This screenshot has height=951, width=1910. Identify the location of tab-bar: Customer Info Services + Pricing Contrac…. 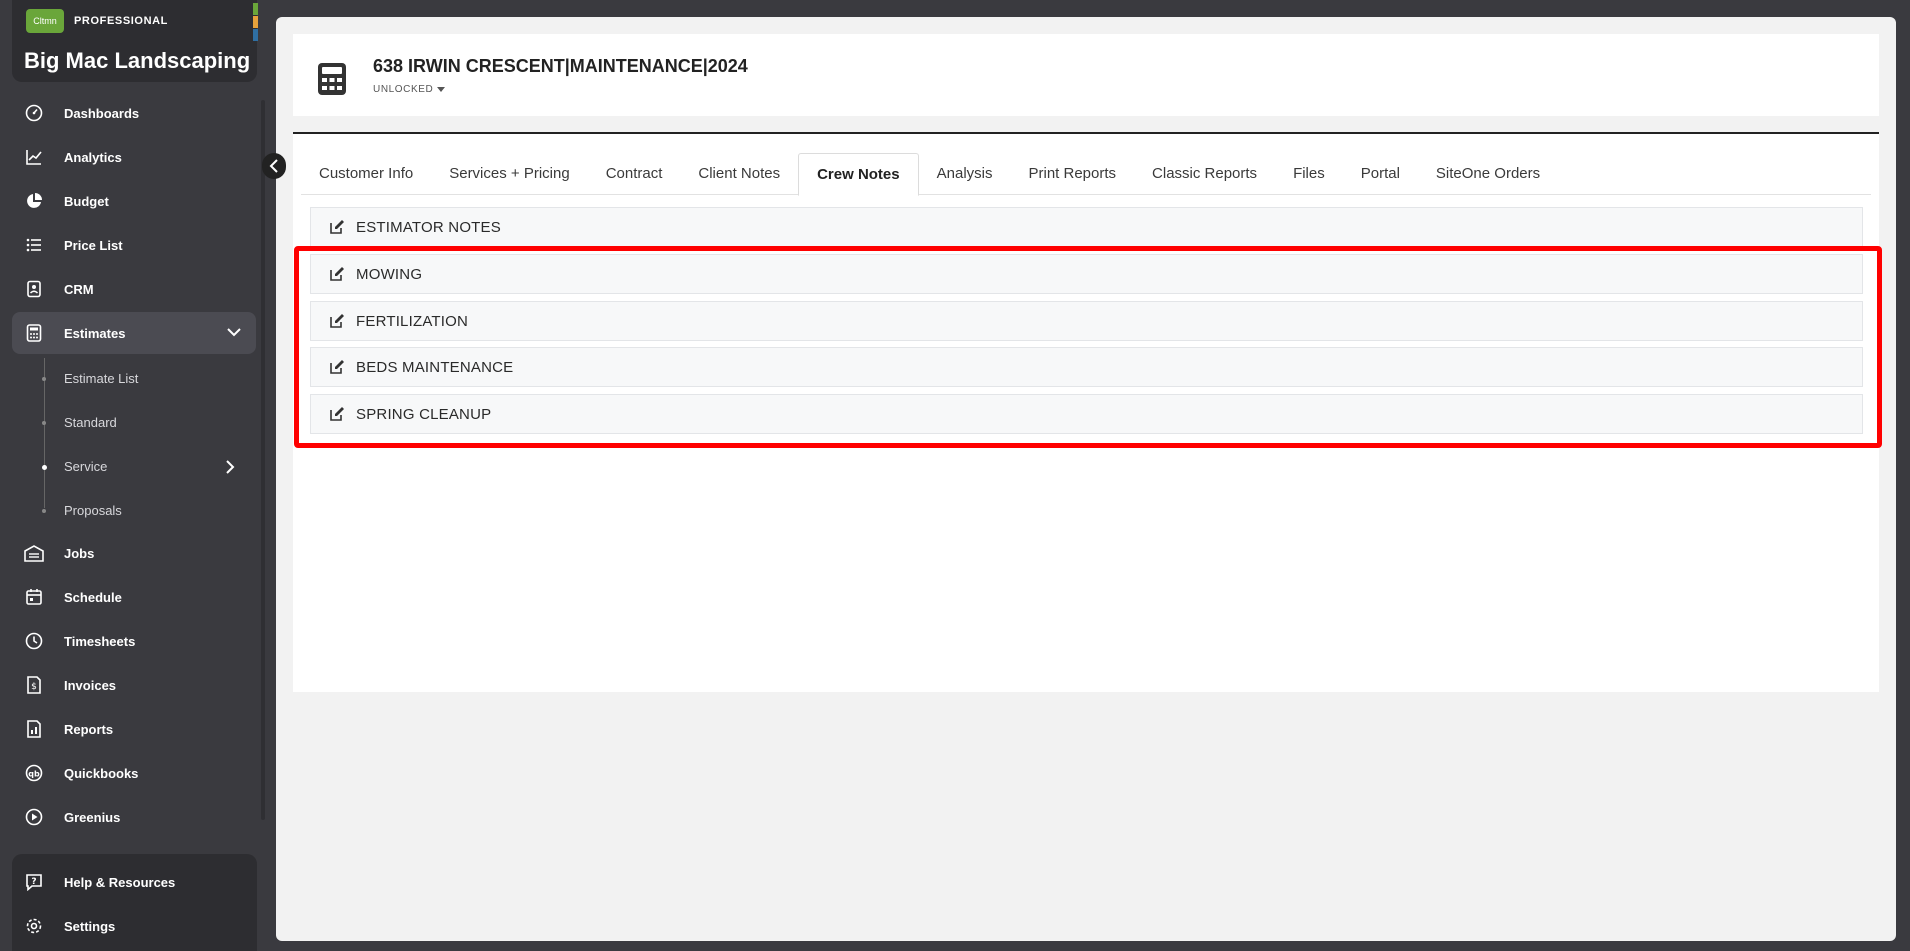
(1086, 174).